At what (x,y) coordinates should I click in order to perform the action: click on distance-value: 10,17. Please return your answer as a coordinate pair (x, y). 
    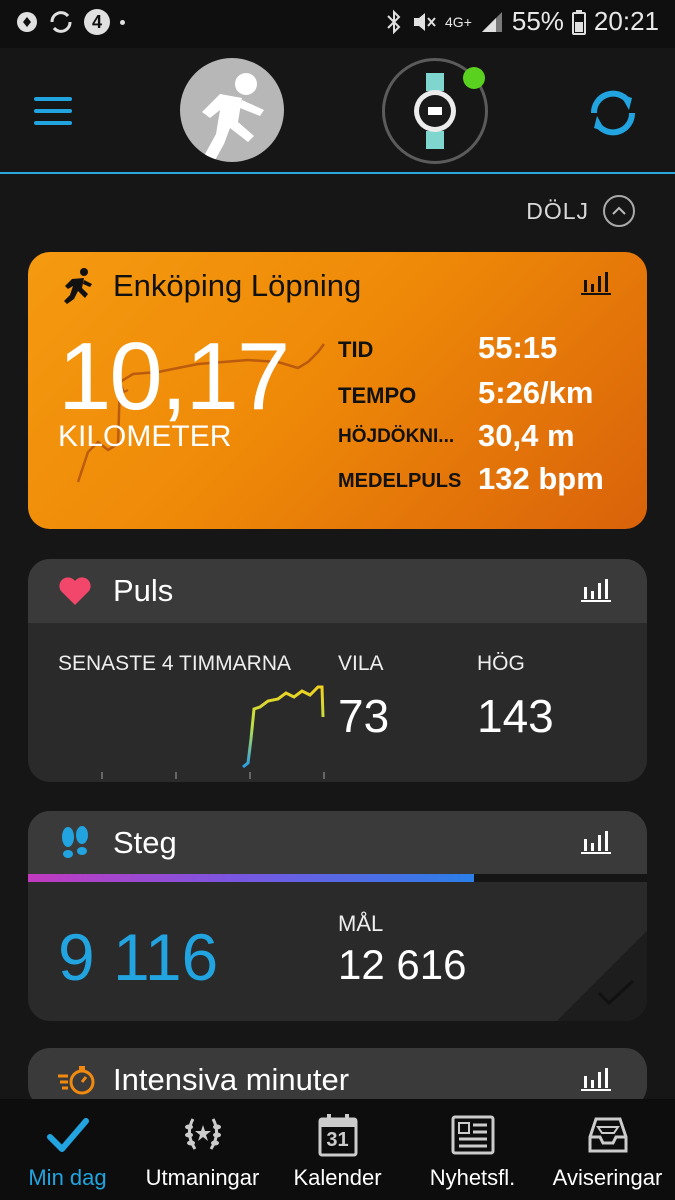
    Looking at the image, I should click on (174, 376).